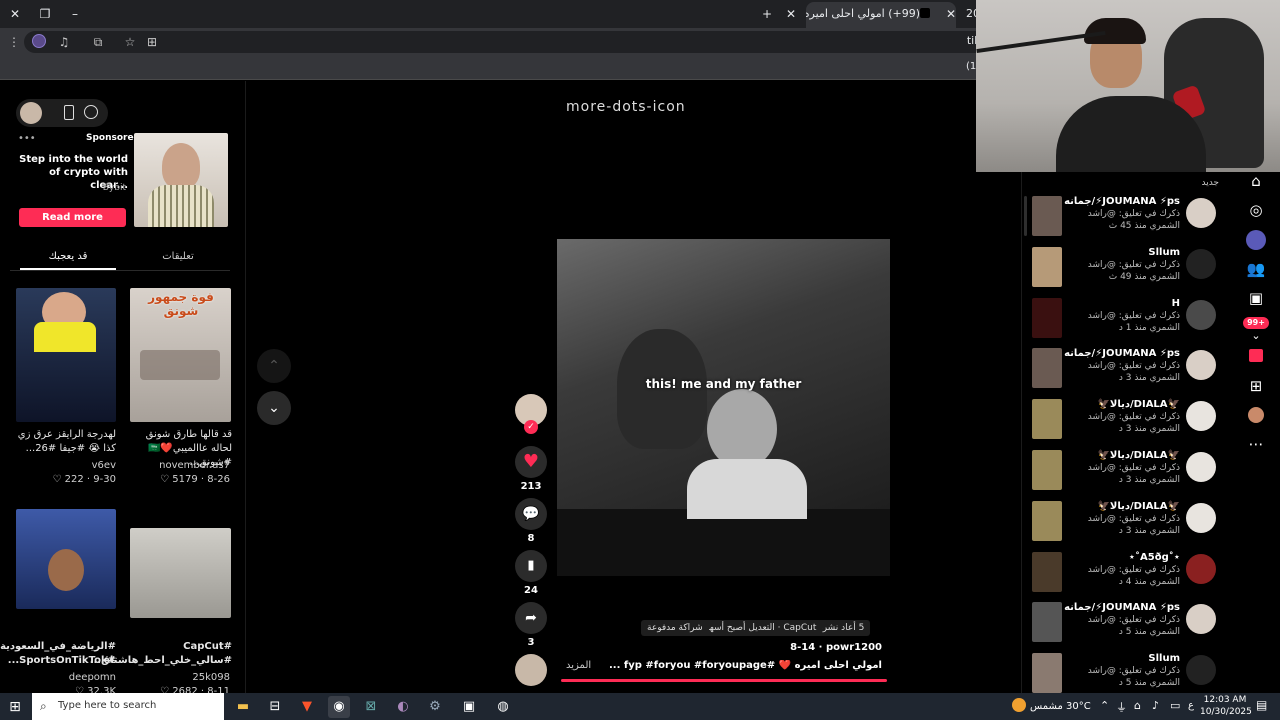  What do you see at coordinates (14, 42) in the screenshot?
I see `kebab-menu-icon: ⋮` at bounding box center [14, 42].